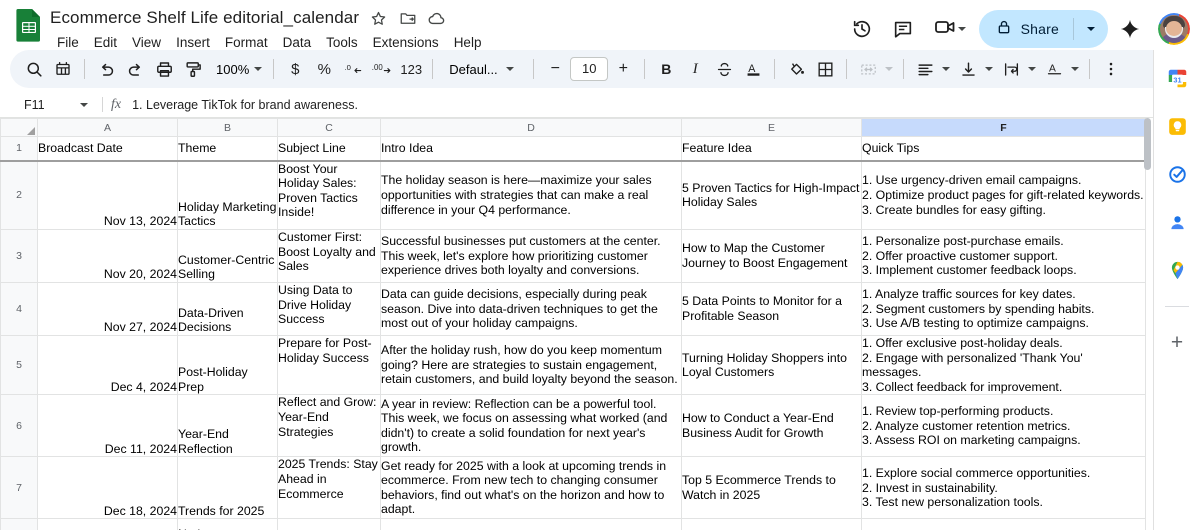  Describe the element at coordinates (107, 195) in the screenshot. I see `cell-a2: Nov 13, 2024` at that location.